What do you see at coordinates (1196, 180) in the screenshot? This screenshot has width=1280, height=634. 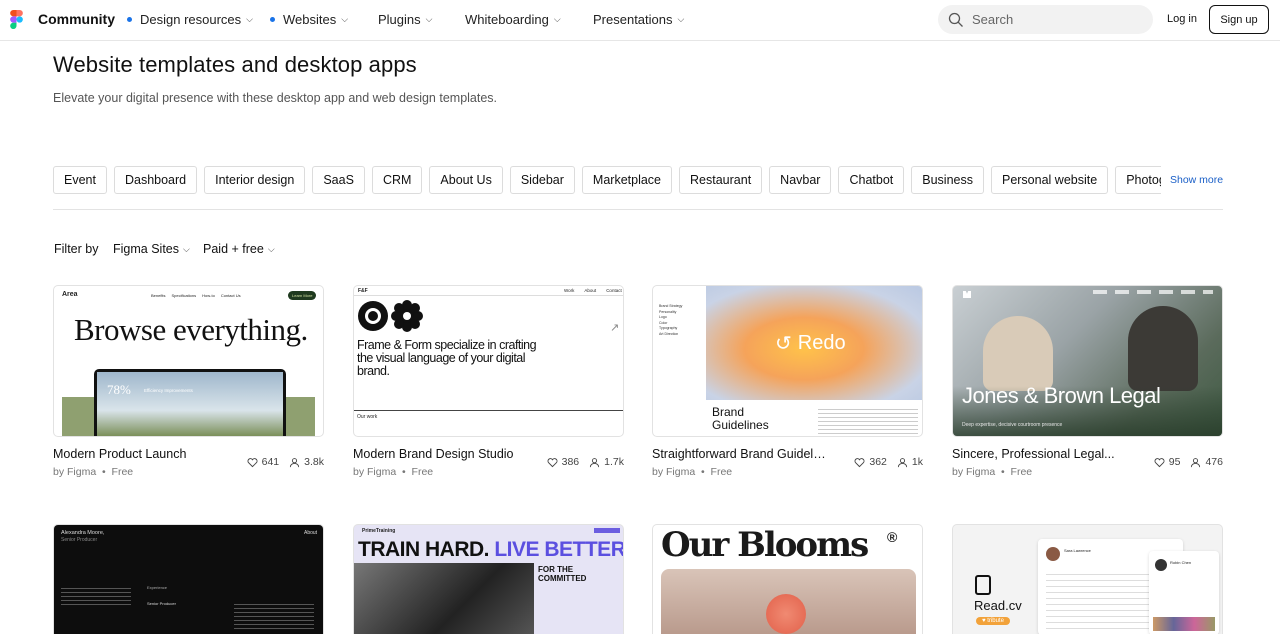 I see `show-more-link: Show more` at bounding box center [1196, 180].